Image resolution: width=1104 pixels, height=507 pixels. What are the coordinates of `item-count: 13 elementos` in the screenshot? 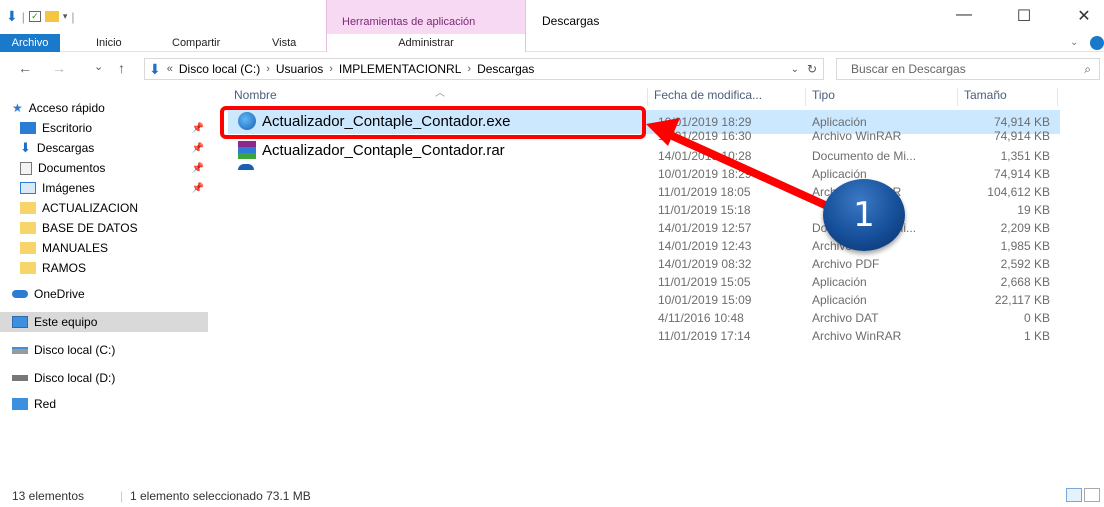 It's located at (48, 496).